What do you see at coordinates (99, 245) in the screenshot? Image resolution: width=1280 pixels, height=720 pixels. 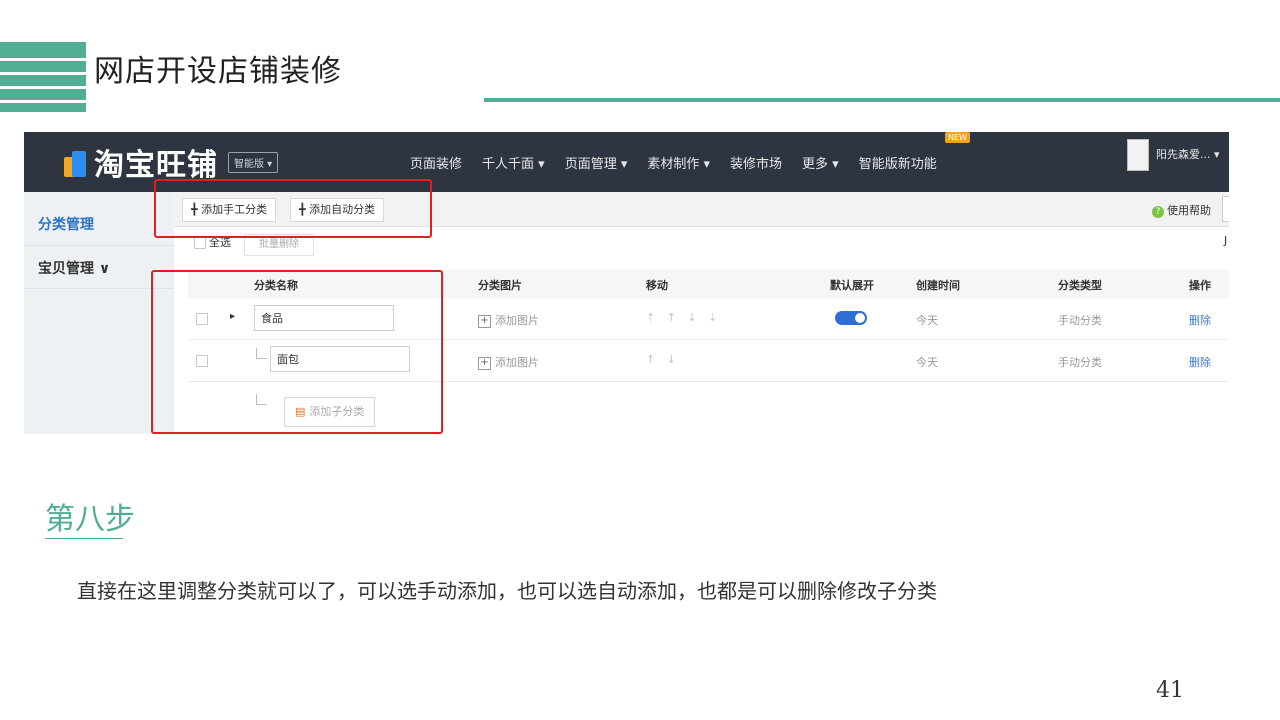 I see `sidebar-divider` at bounding box center [99, 245].